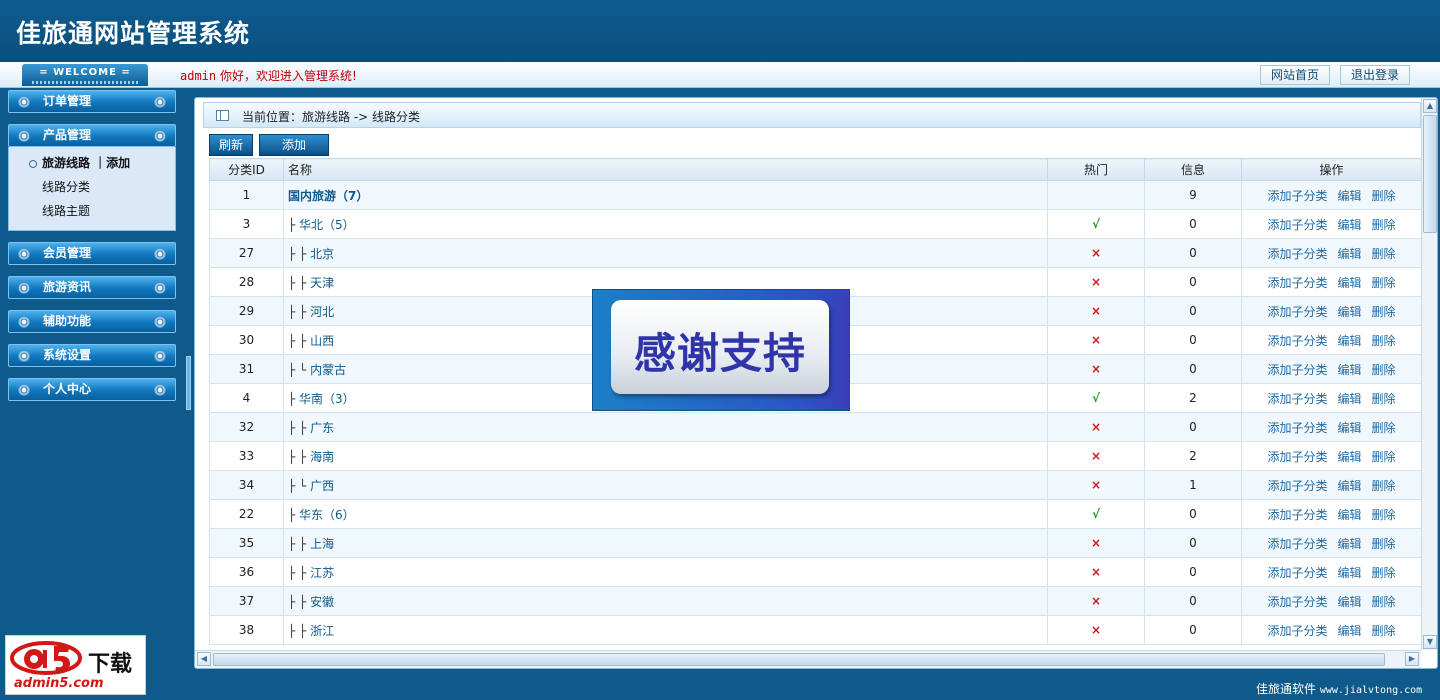 This screenshot has width=1440, height=700. Describe the element at coordinates (92, 287) in the screenshot. I see `menu-travel-news: 旅游资讯` at that location.